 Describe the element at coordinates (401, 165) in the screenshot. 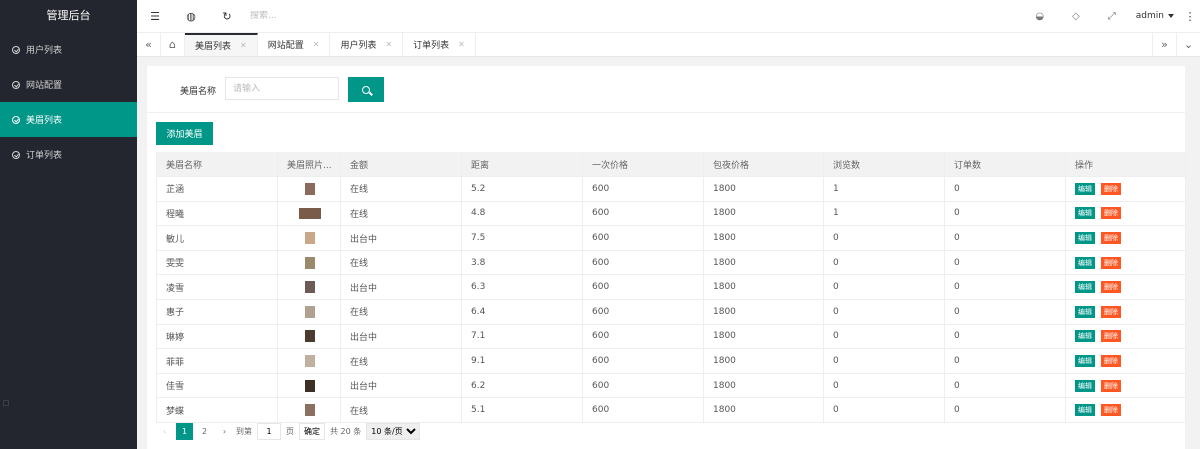

I see `column-header: 金额` at that location.